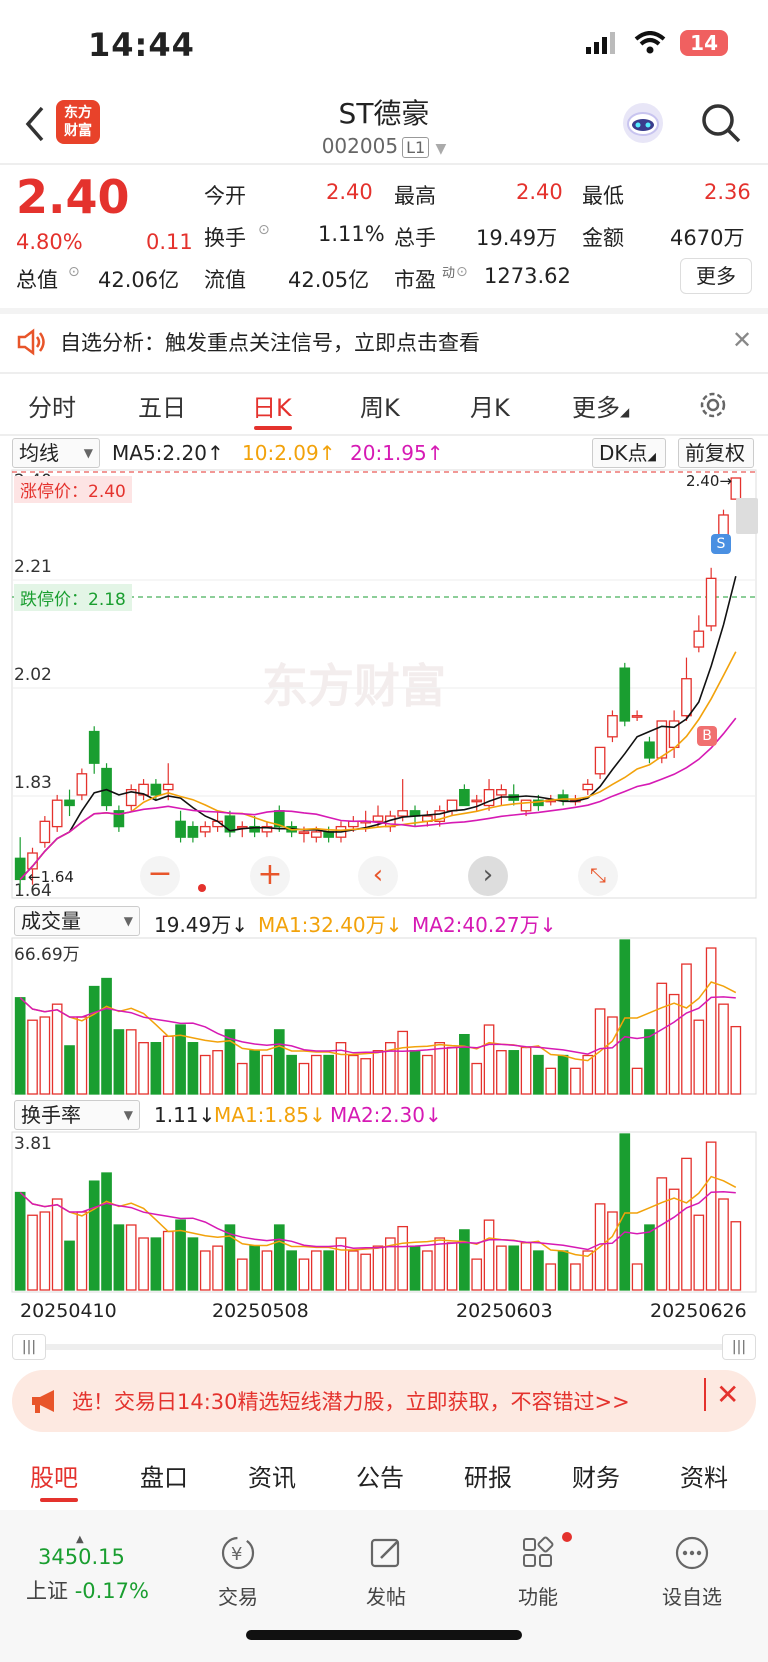 The width and height of the screenshot is (768, 1662). What do you see at coordinates (29, 1347) in the screenshot?
I see `scroll-left-handle: |||` at bounding box center [29, 1347].